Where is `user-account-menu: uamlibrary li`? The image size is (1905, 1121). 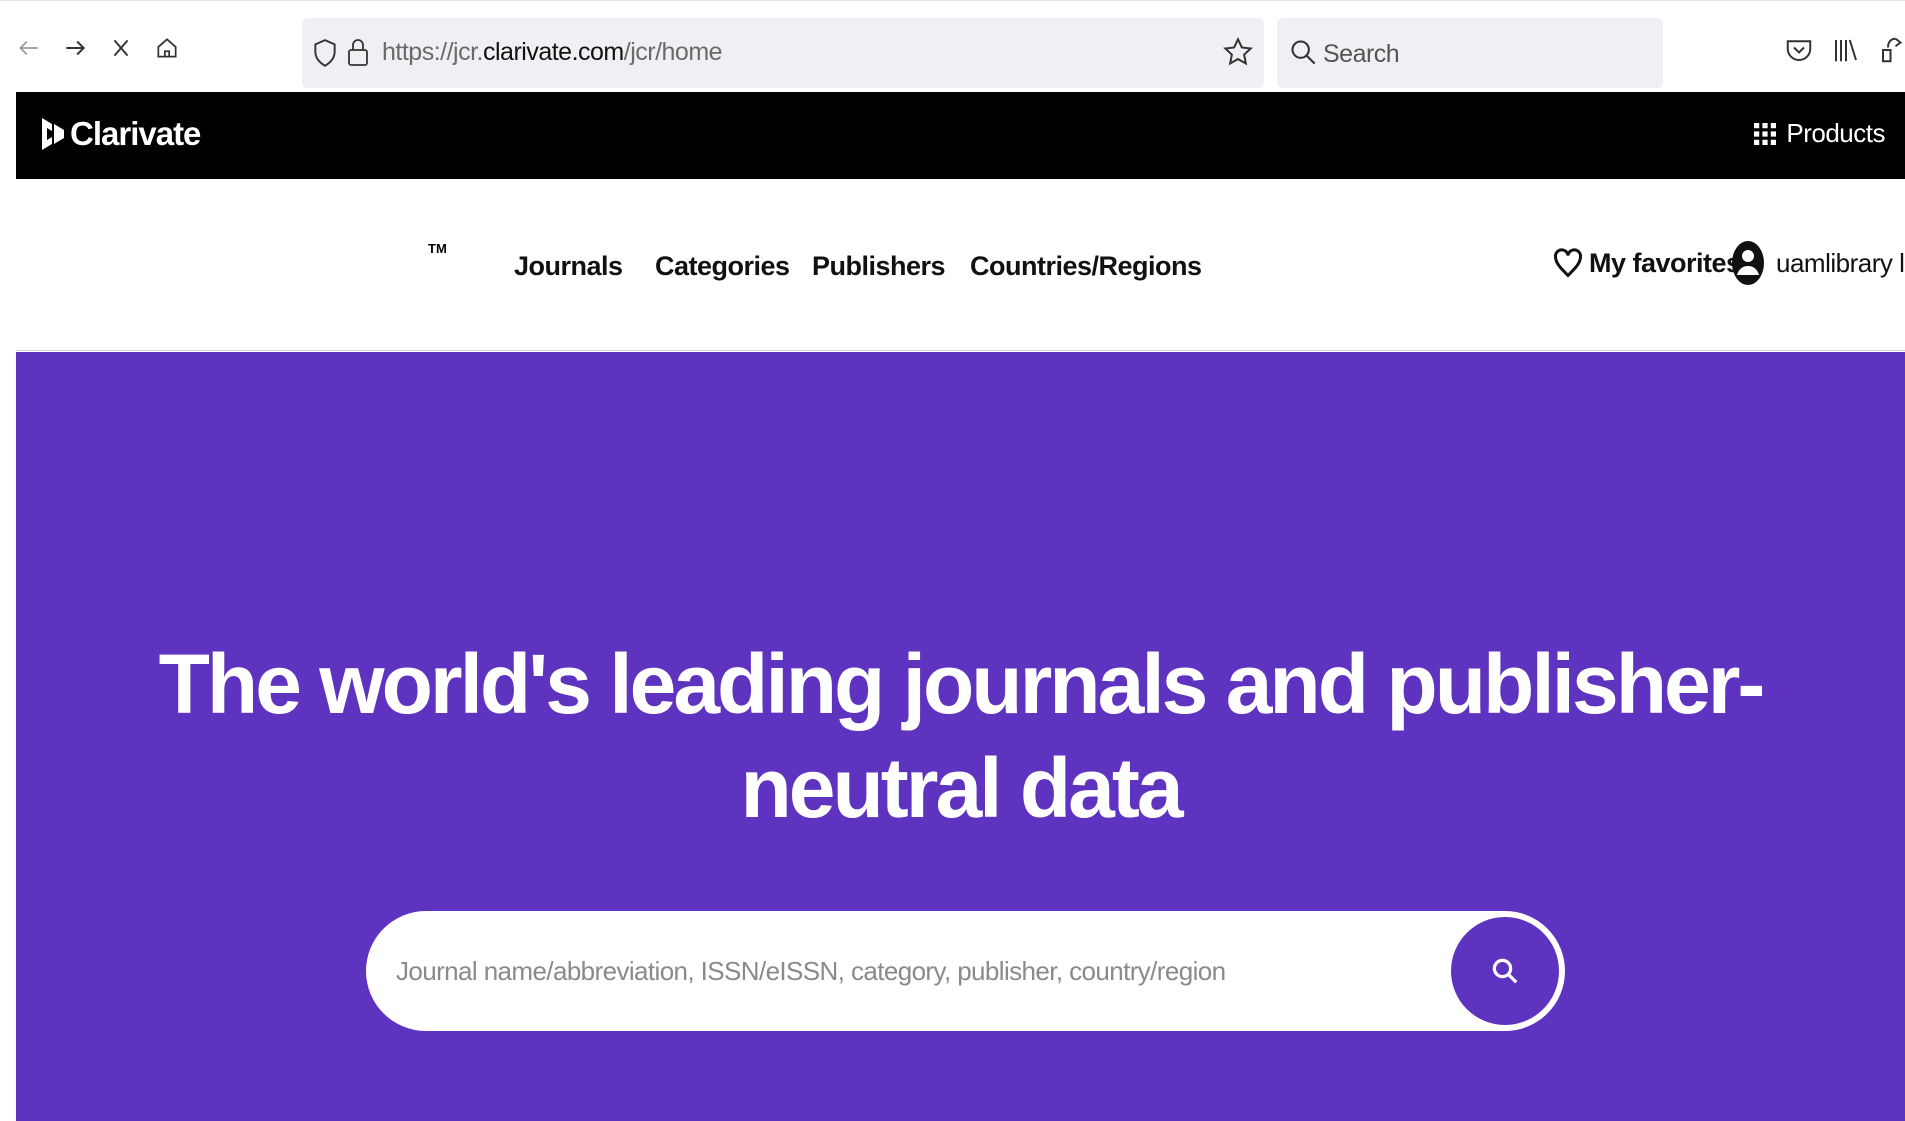 user-account-menu: uamlibrary li is located at coordinates (1817, 263).